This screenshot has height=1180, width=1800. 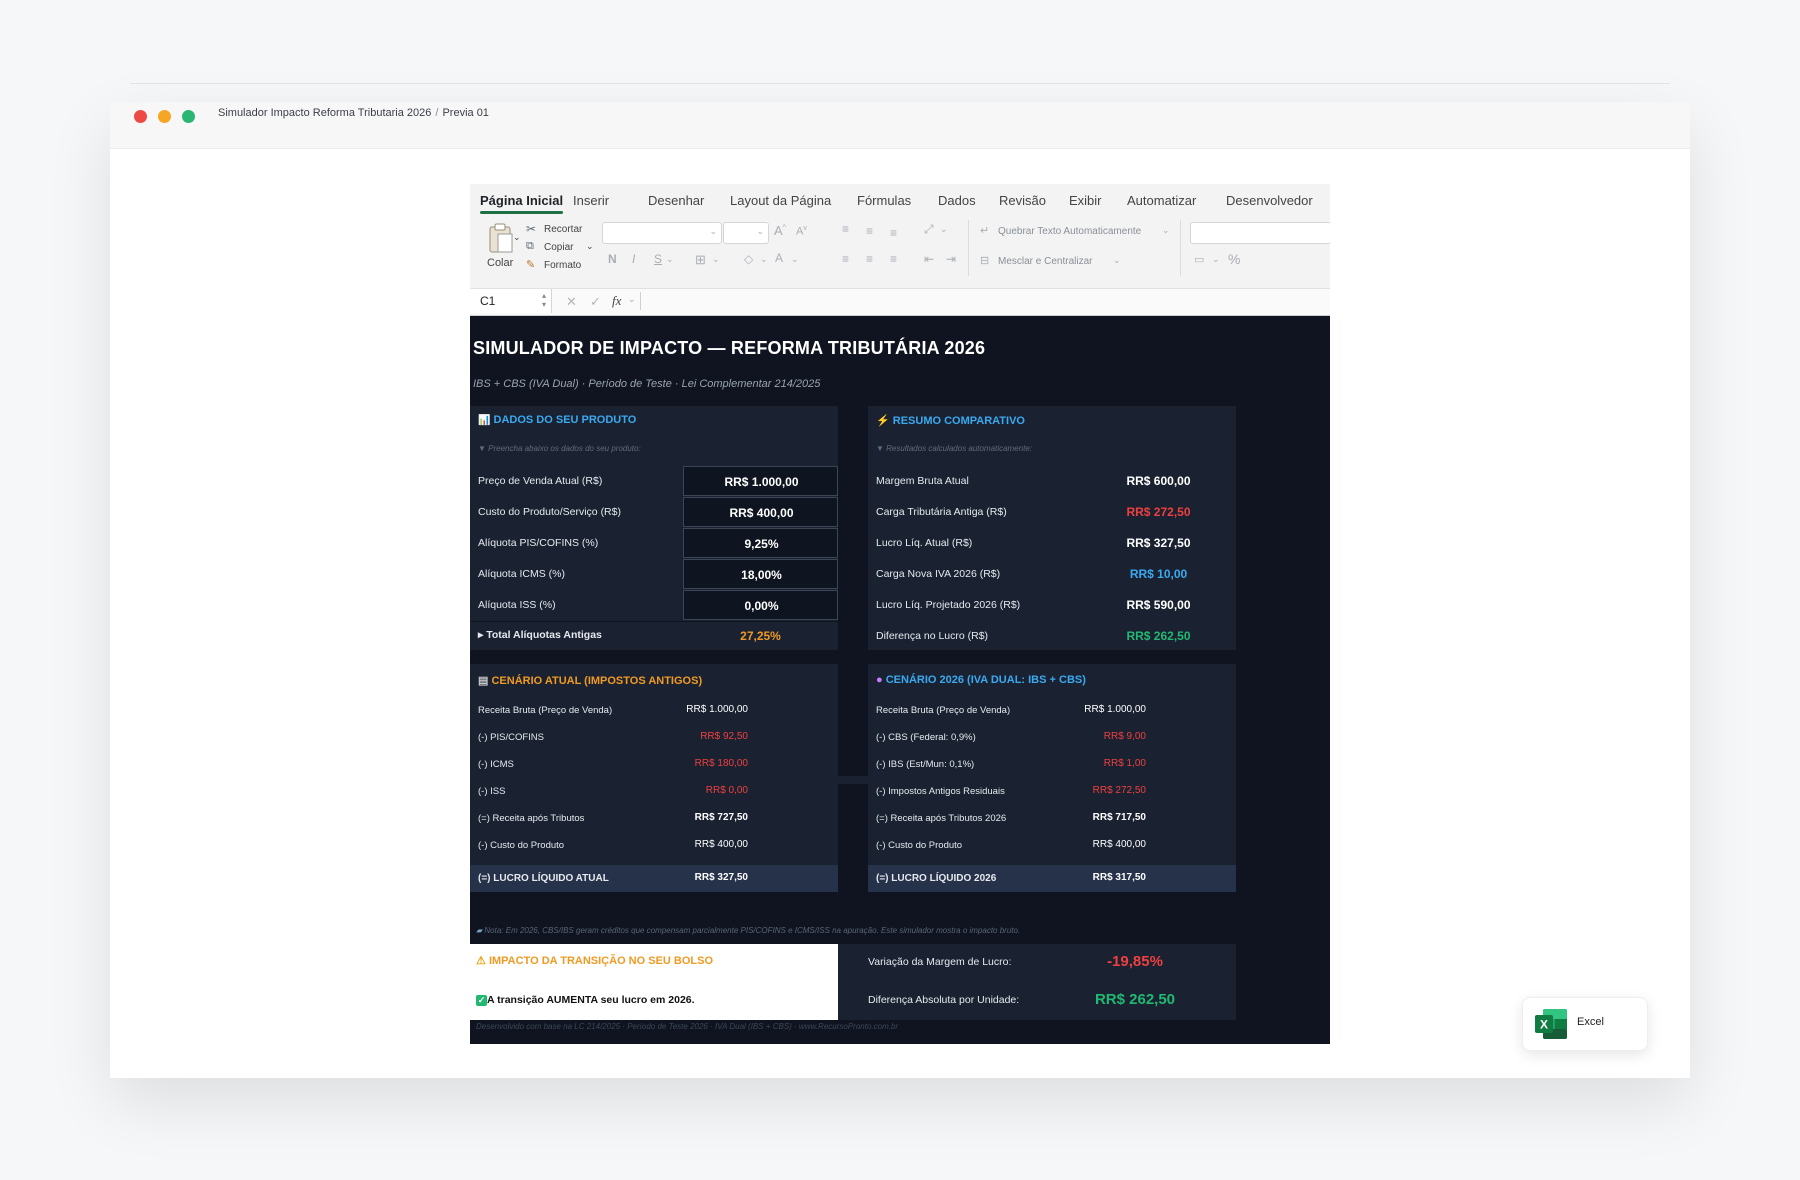 I want to click on orientation-chevron-icon: ⌄, so click(x=944, y=229).